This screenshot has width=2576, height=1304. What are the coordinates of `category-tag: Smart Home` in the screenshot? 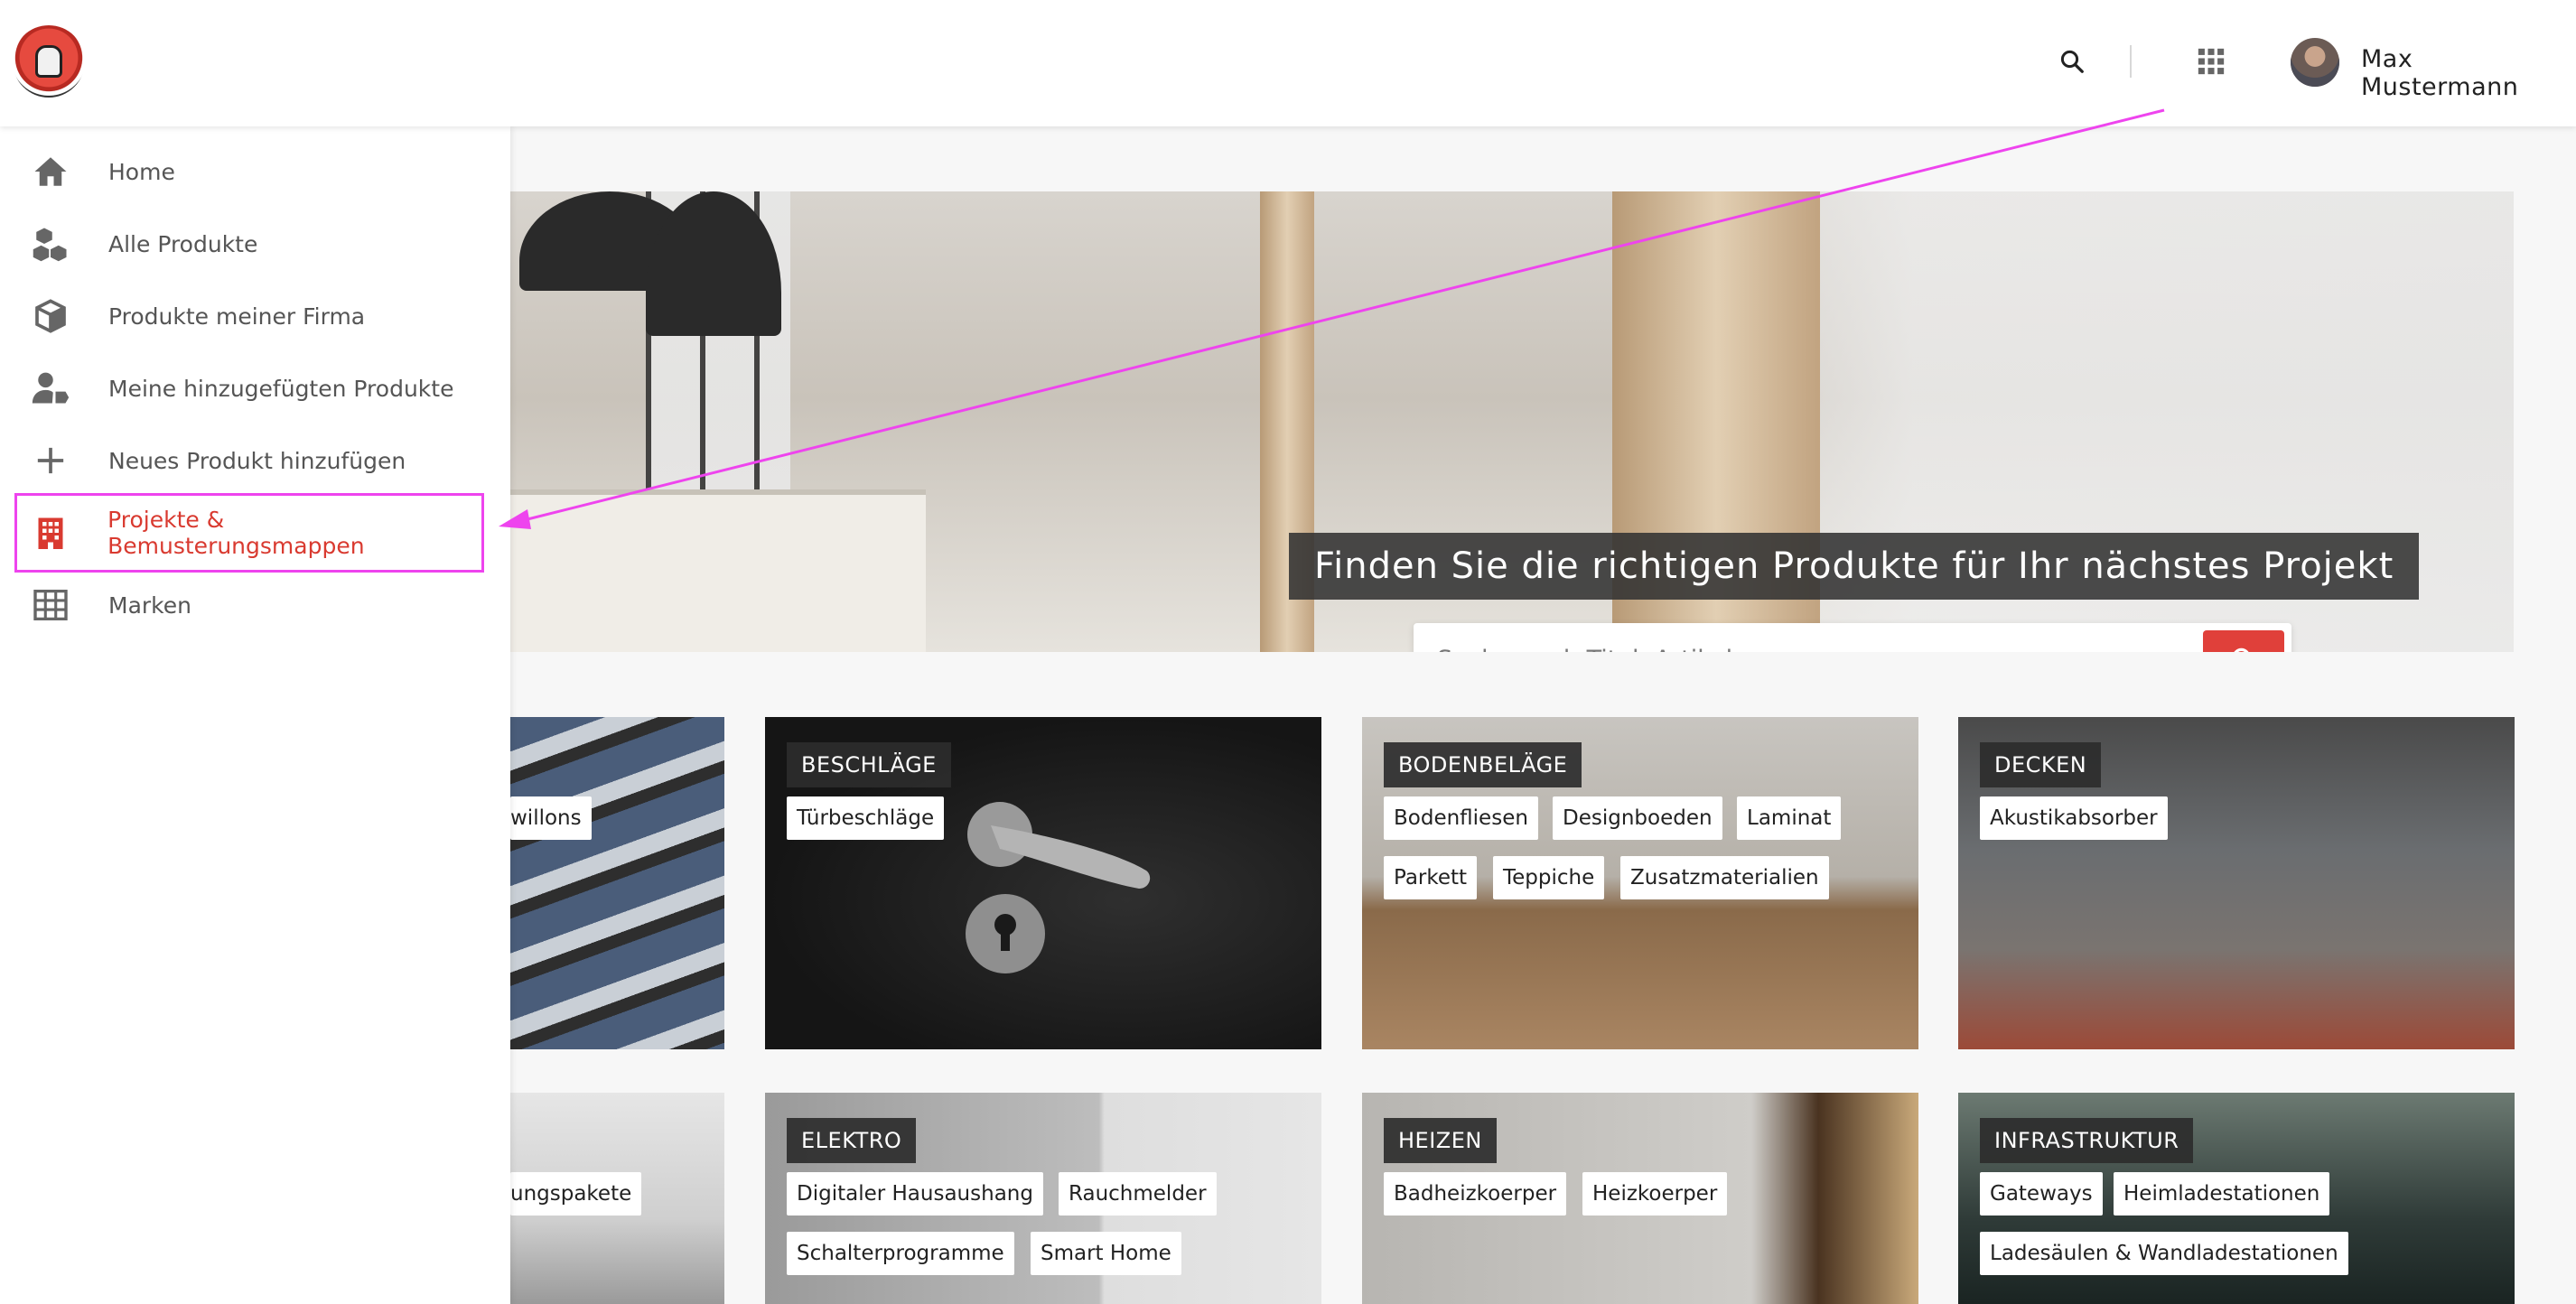 It's located at (1106, 1253).